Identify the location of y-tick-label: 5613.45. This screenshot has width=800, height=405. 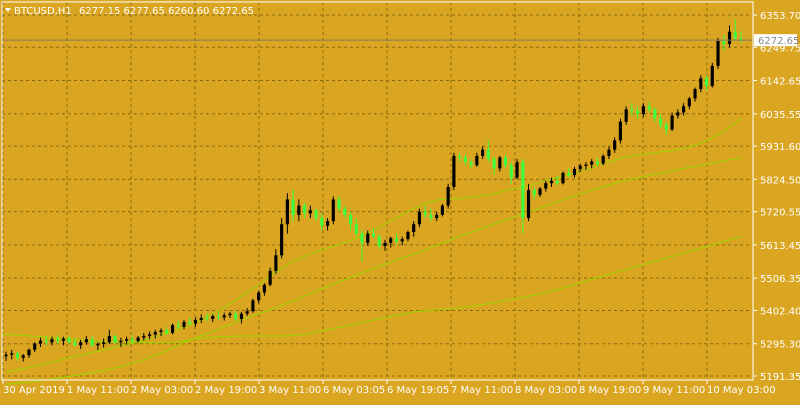
(780, 246).